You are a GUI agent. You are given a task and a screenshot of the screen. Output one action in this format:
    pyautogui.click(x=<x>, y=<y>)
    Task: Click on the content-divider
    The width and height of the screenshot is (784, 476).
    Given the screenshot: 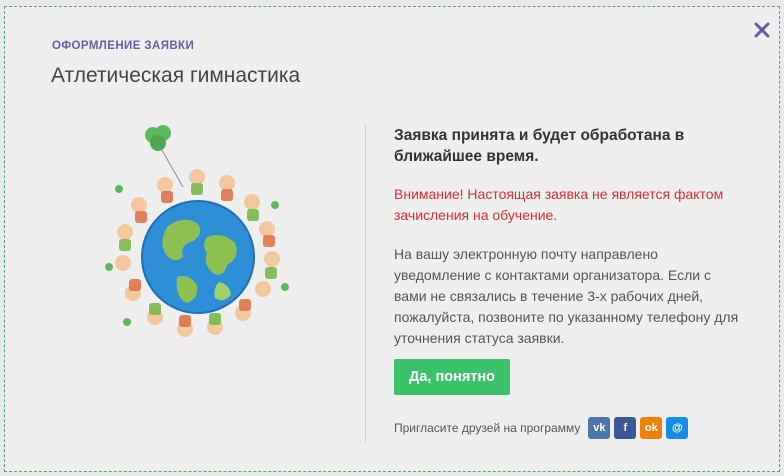 What is the action you would take?
    pyautogui.click(x=365, y=283)
    